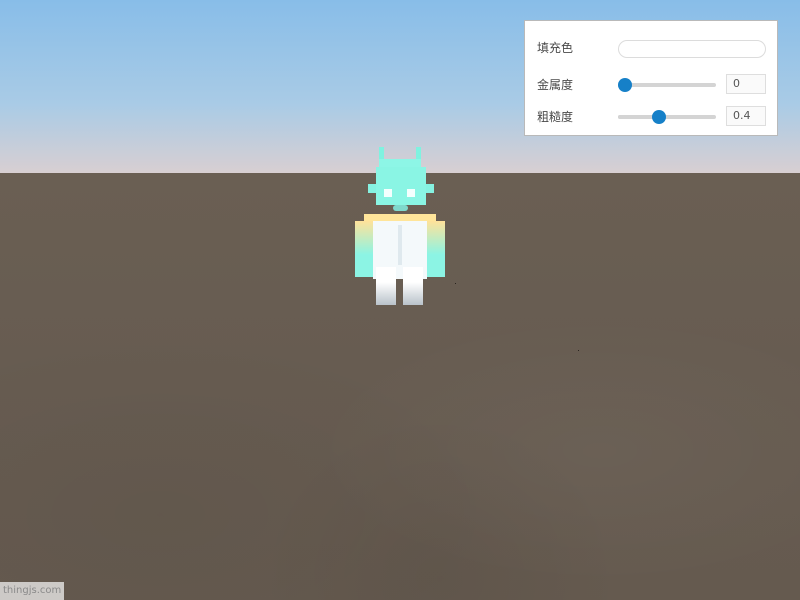 The width and height of the screenshot is (800, 600). I want to click on metalness-slider-thumb, so click(625, 85).